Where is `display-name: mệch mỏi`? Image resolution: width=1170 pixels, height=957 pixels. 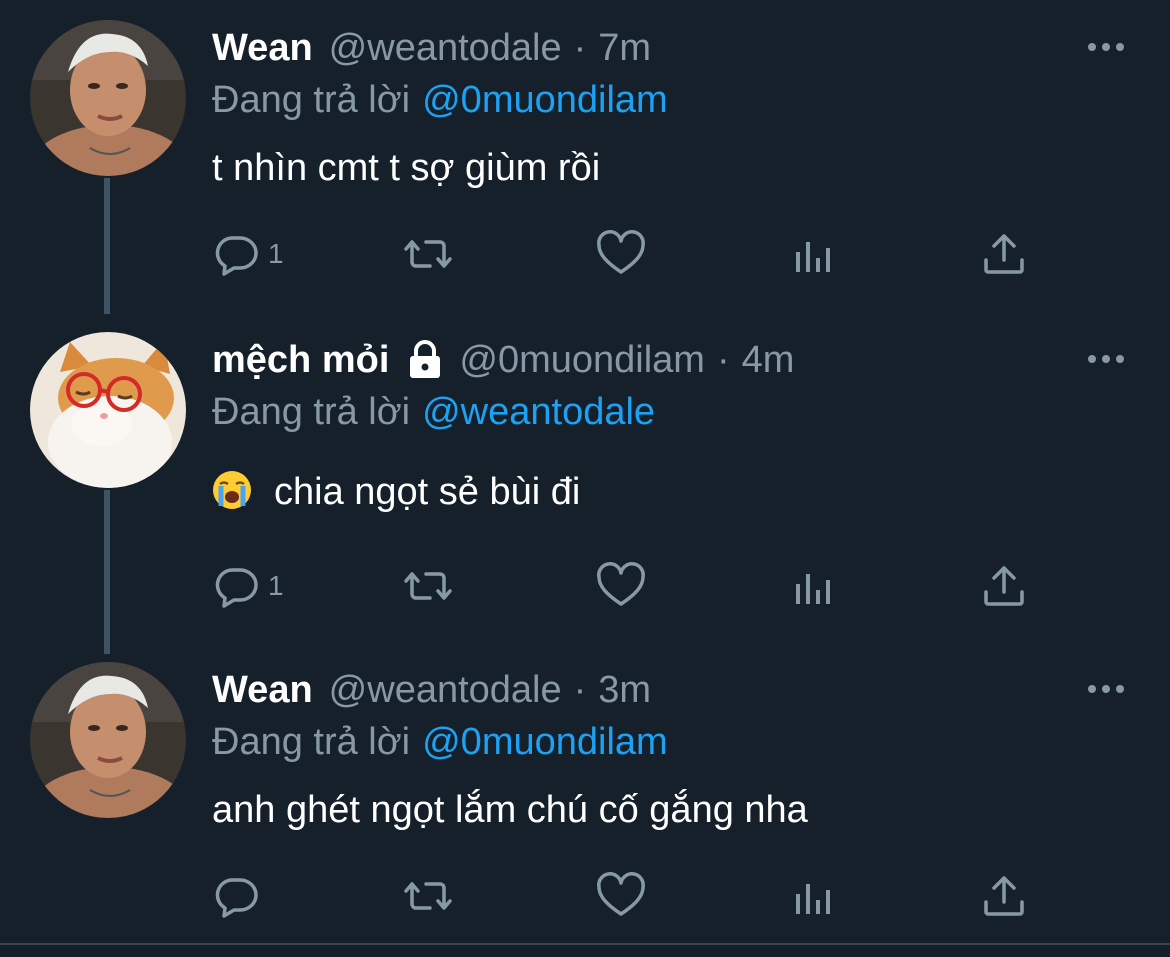
display-name: mệch mỏi is located at coordinates (300, 360).